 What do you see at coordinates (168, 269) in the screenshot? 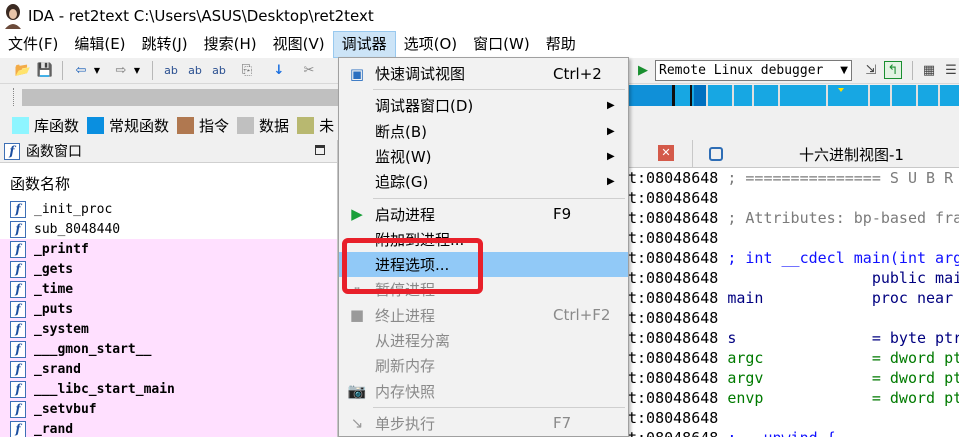
I see `function-row: f _gets` at bounding box center [168, 269].